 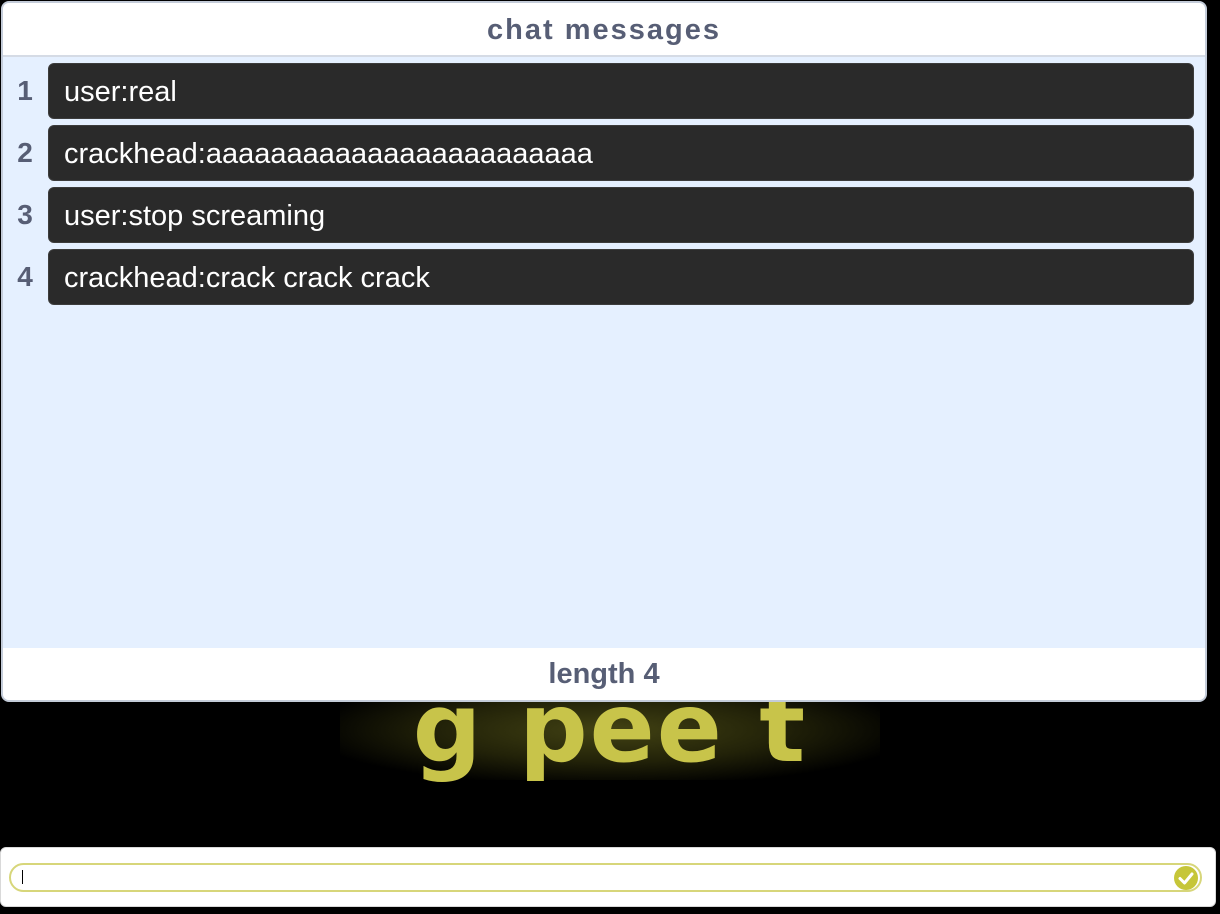 What do you see at coordinates (621, 91) in the screenshot?
I see `list-item-value: user:real` at bounding box center [621, 91].